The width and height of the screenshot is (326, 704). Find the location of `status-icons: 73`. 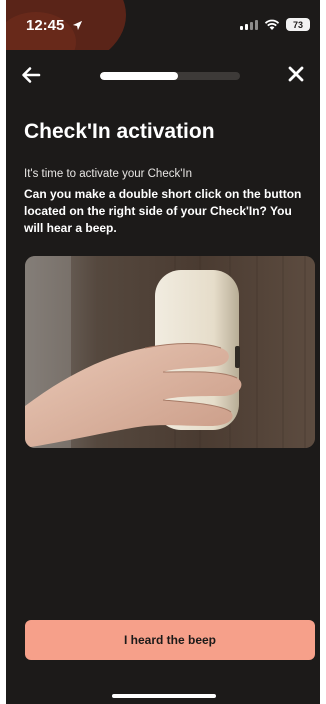

status-icons: 73 is located at coordinates (275, 24).